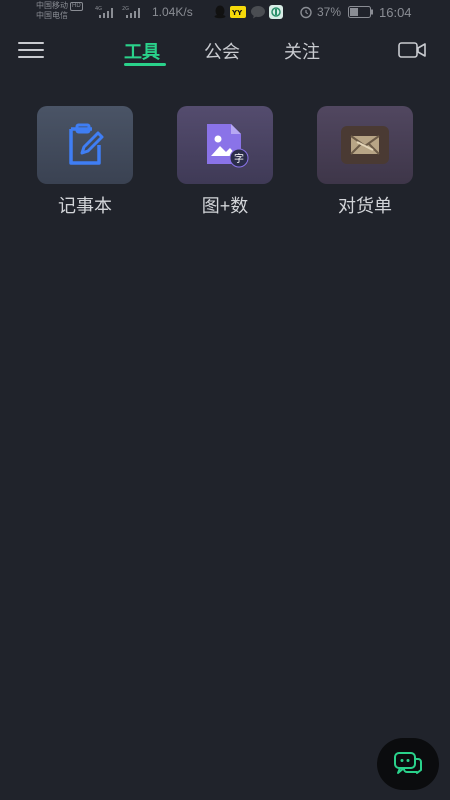 This screenshot has width=450, height=800. I want to click on chat-icon, so click(408, 763).